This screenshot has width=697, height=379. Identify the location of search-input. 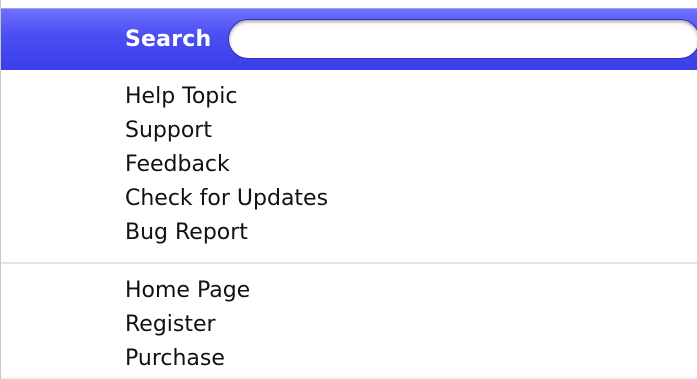
(462, 39).